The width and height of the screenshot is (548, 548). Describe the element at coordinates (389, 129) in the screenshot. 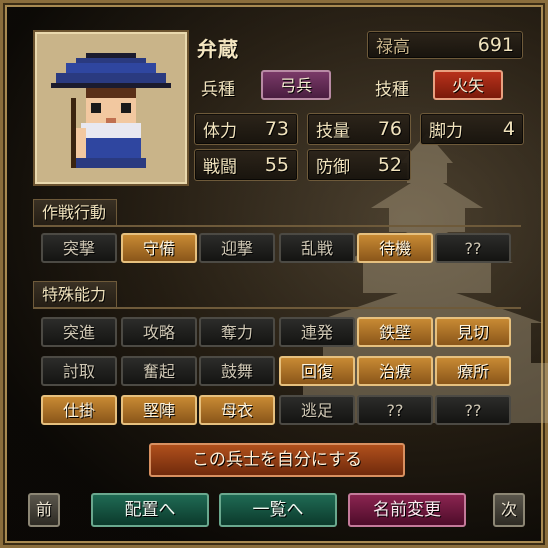

I see `stat-value: 76` at that location.